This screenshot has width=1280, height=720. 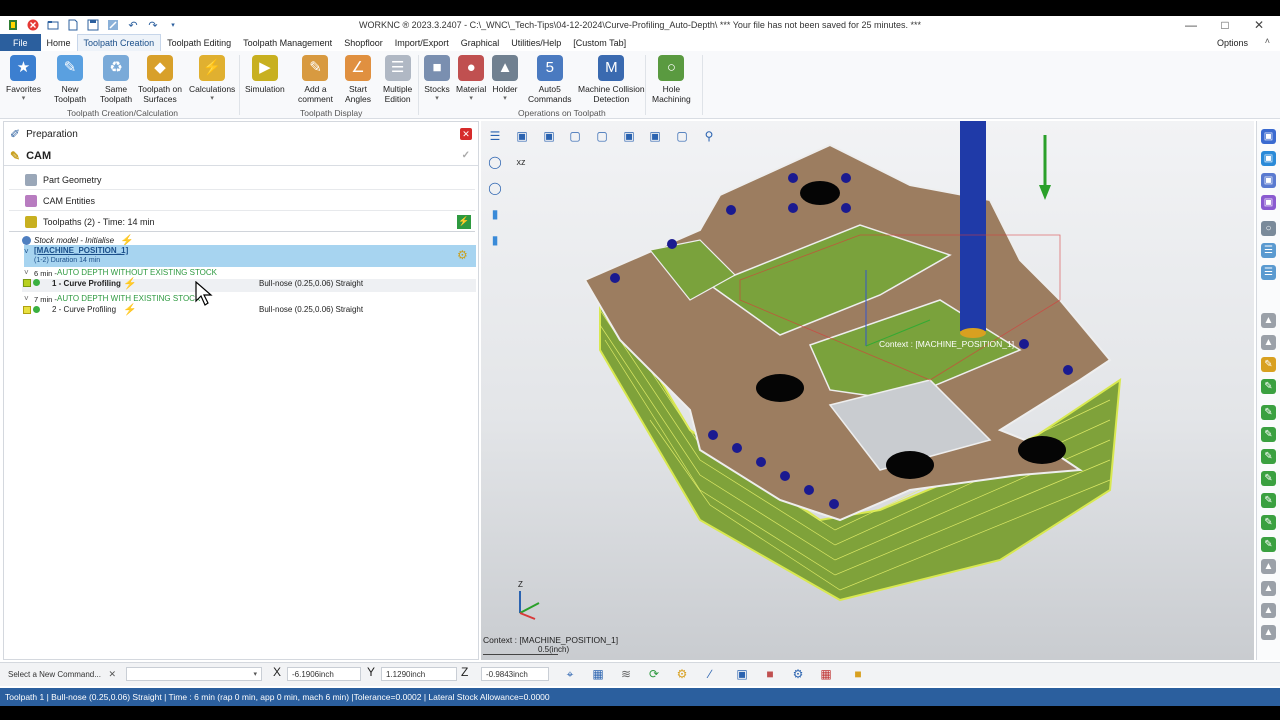 I want to click on maximize-icon: □, so click(x=1225, y=25).